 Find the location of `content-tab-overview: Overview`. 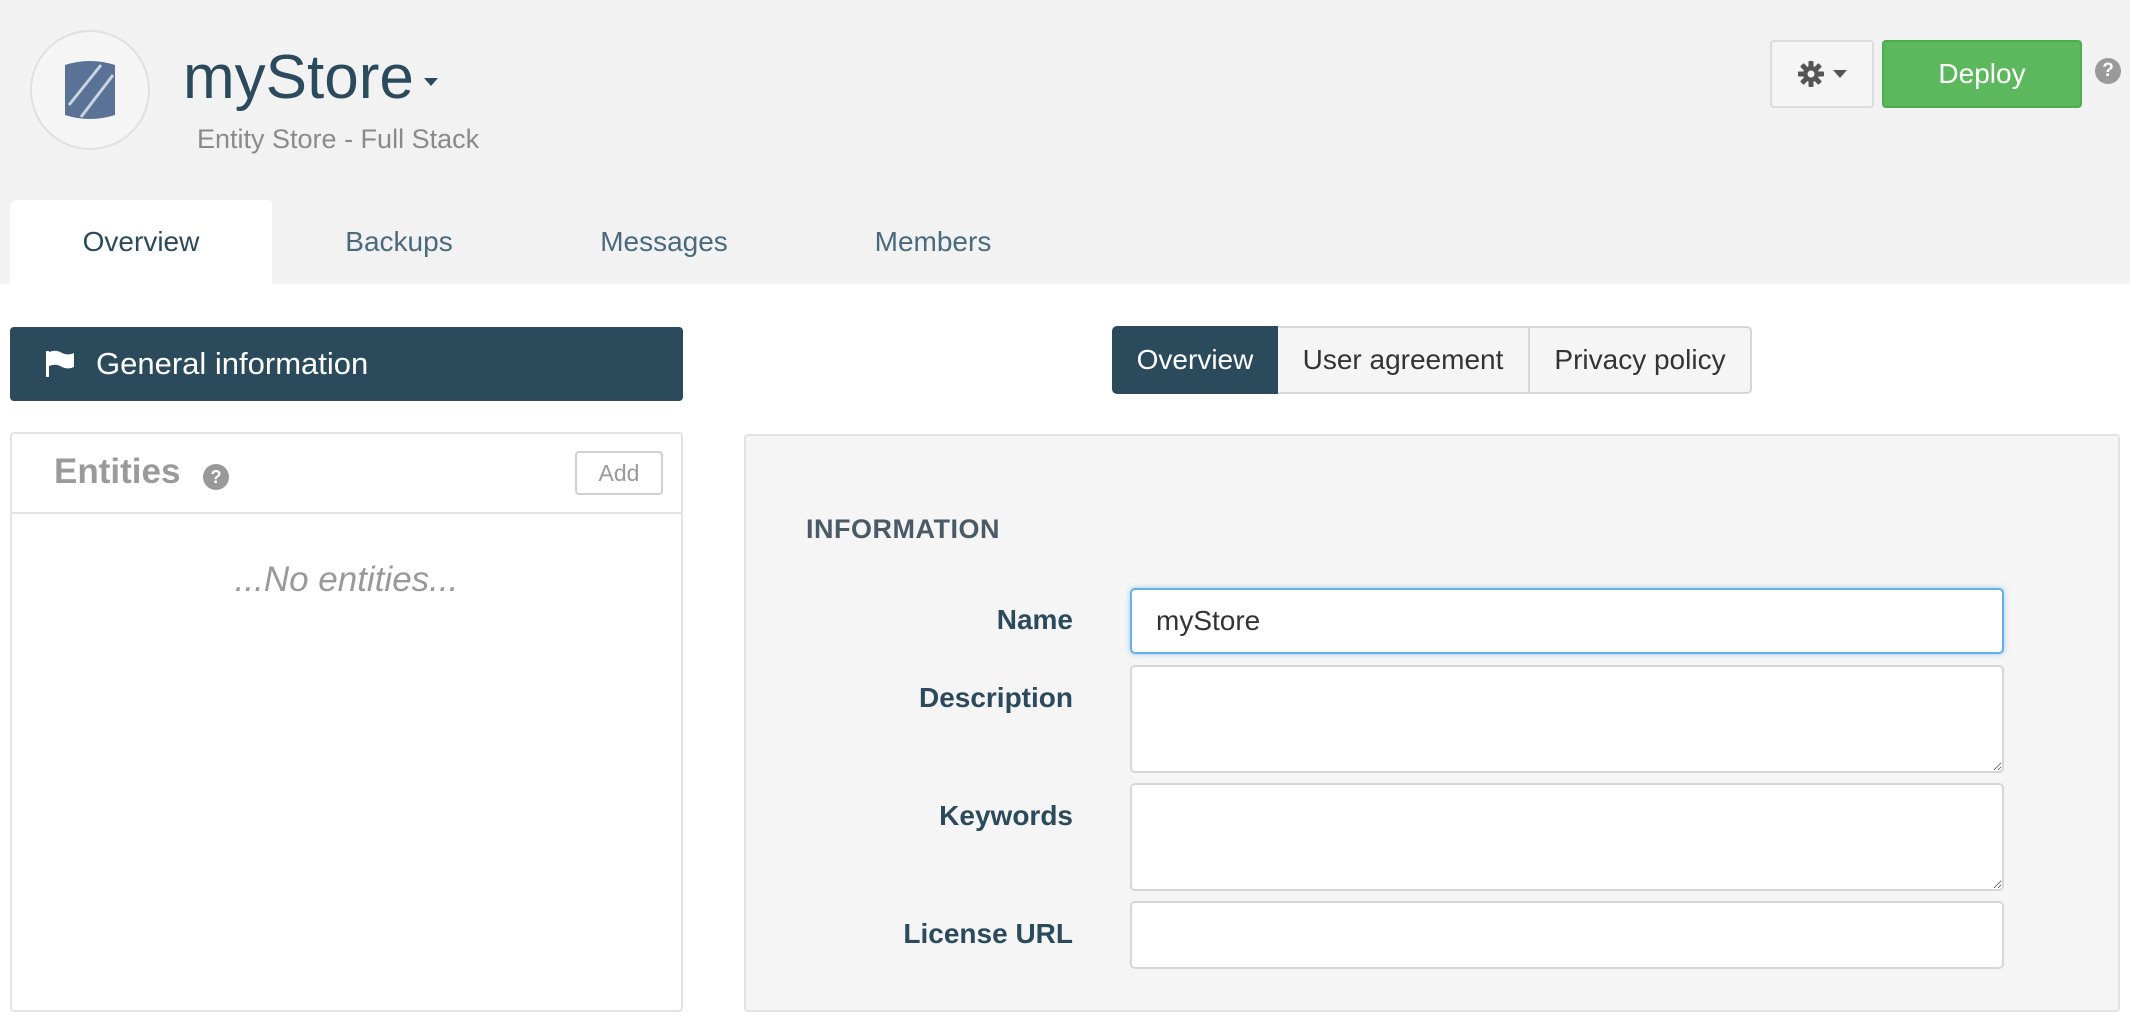

content-tab-overview: Overview is located at coordinates (1195, 360).